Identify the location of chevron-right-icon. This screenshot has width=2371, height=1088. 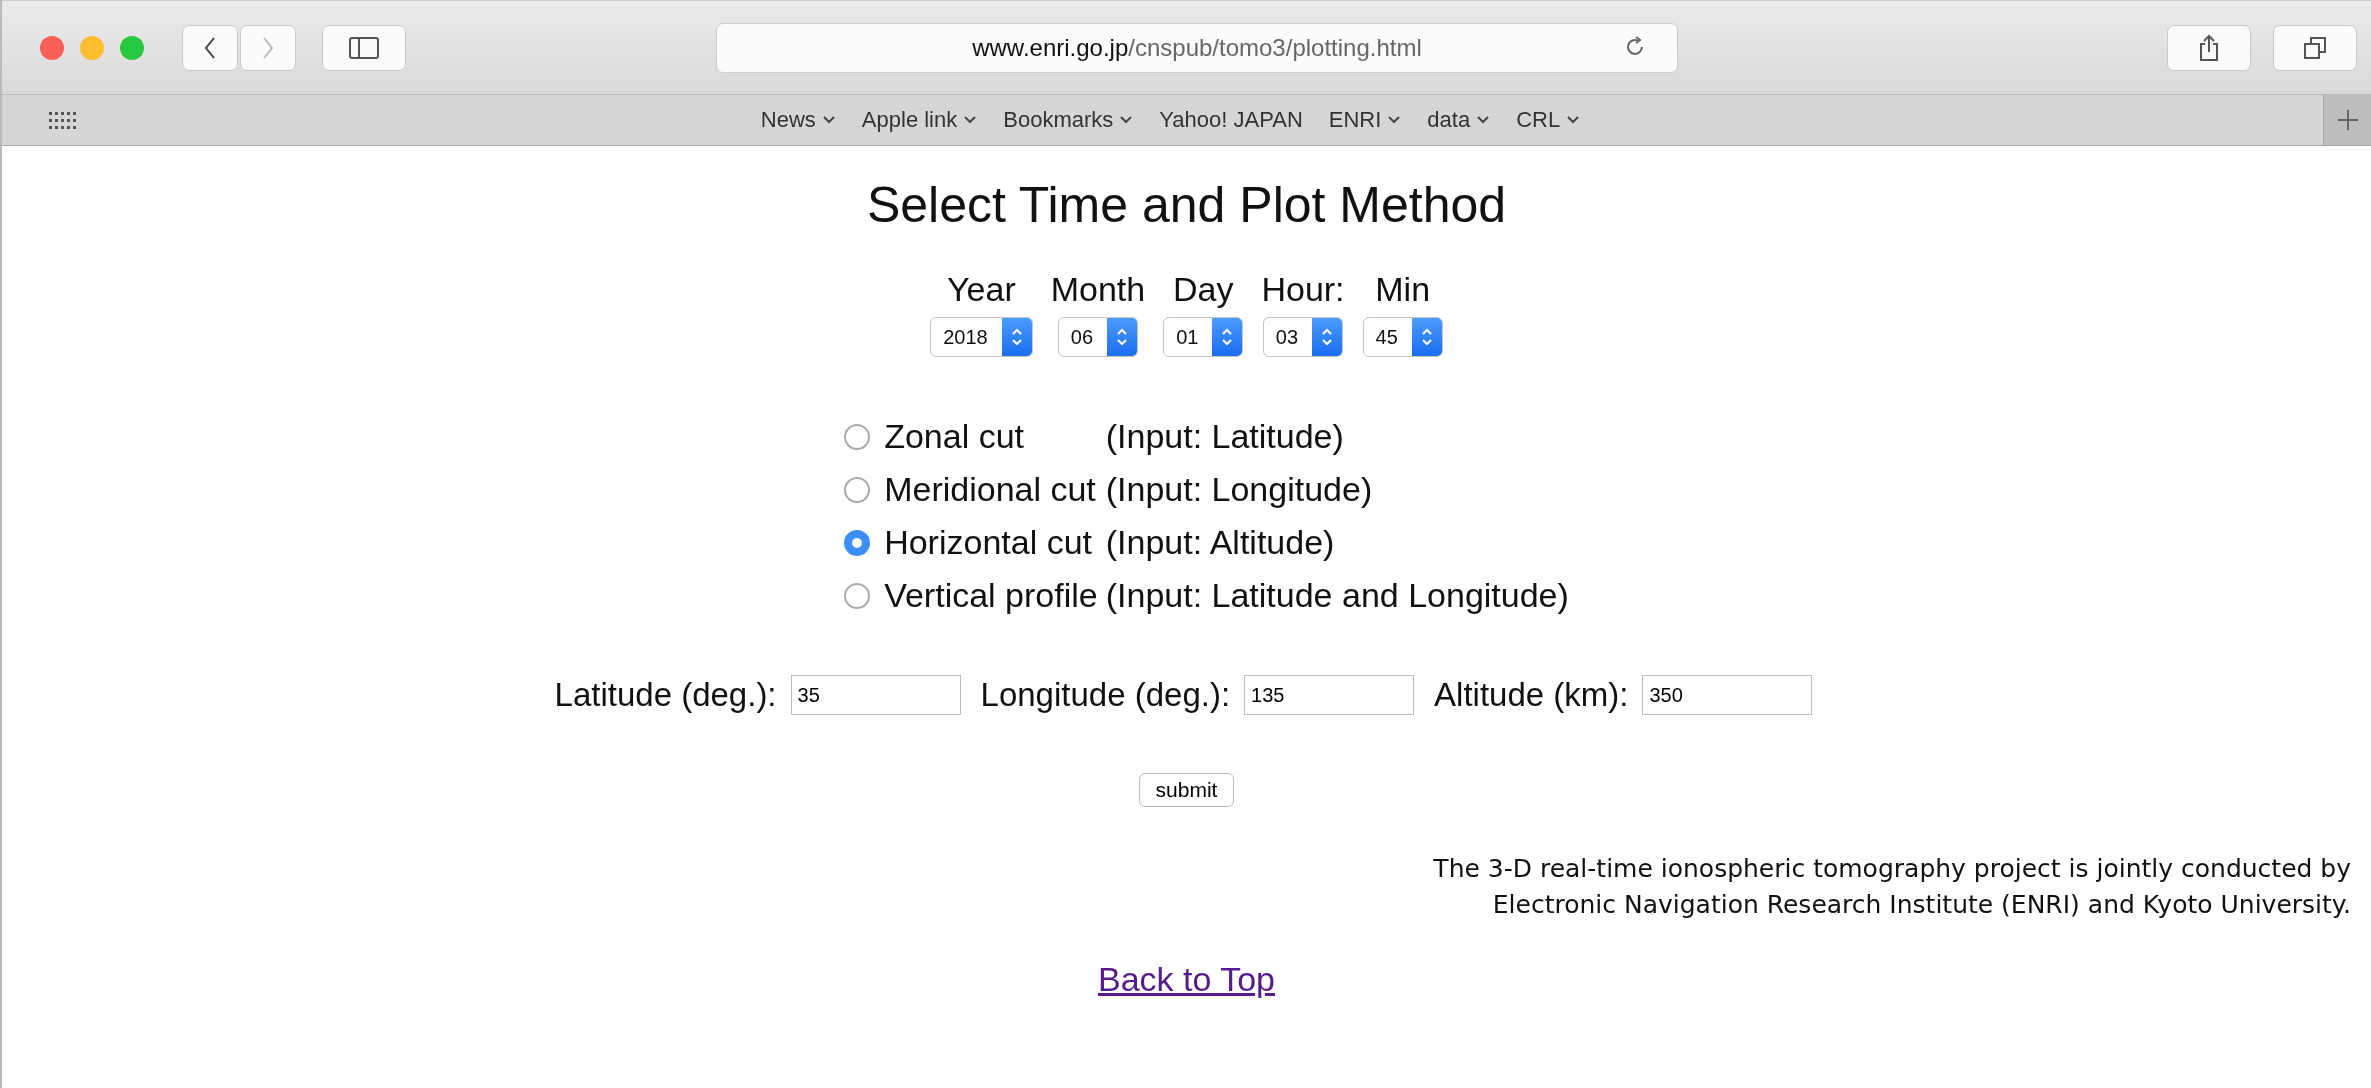
(268, 47).